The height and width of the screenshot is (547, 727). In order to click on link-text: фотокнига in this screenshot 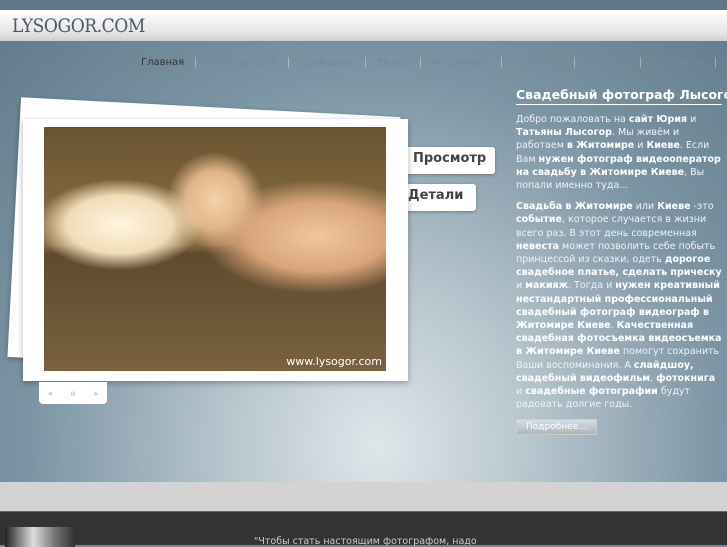, I will do `click(685, 378)`.